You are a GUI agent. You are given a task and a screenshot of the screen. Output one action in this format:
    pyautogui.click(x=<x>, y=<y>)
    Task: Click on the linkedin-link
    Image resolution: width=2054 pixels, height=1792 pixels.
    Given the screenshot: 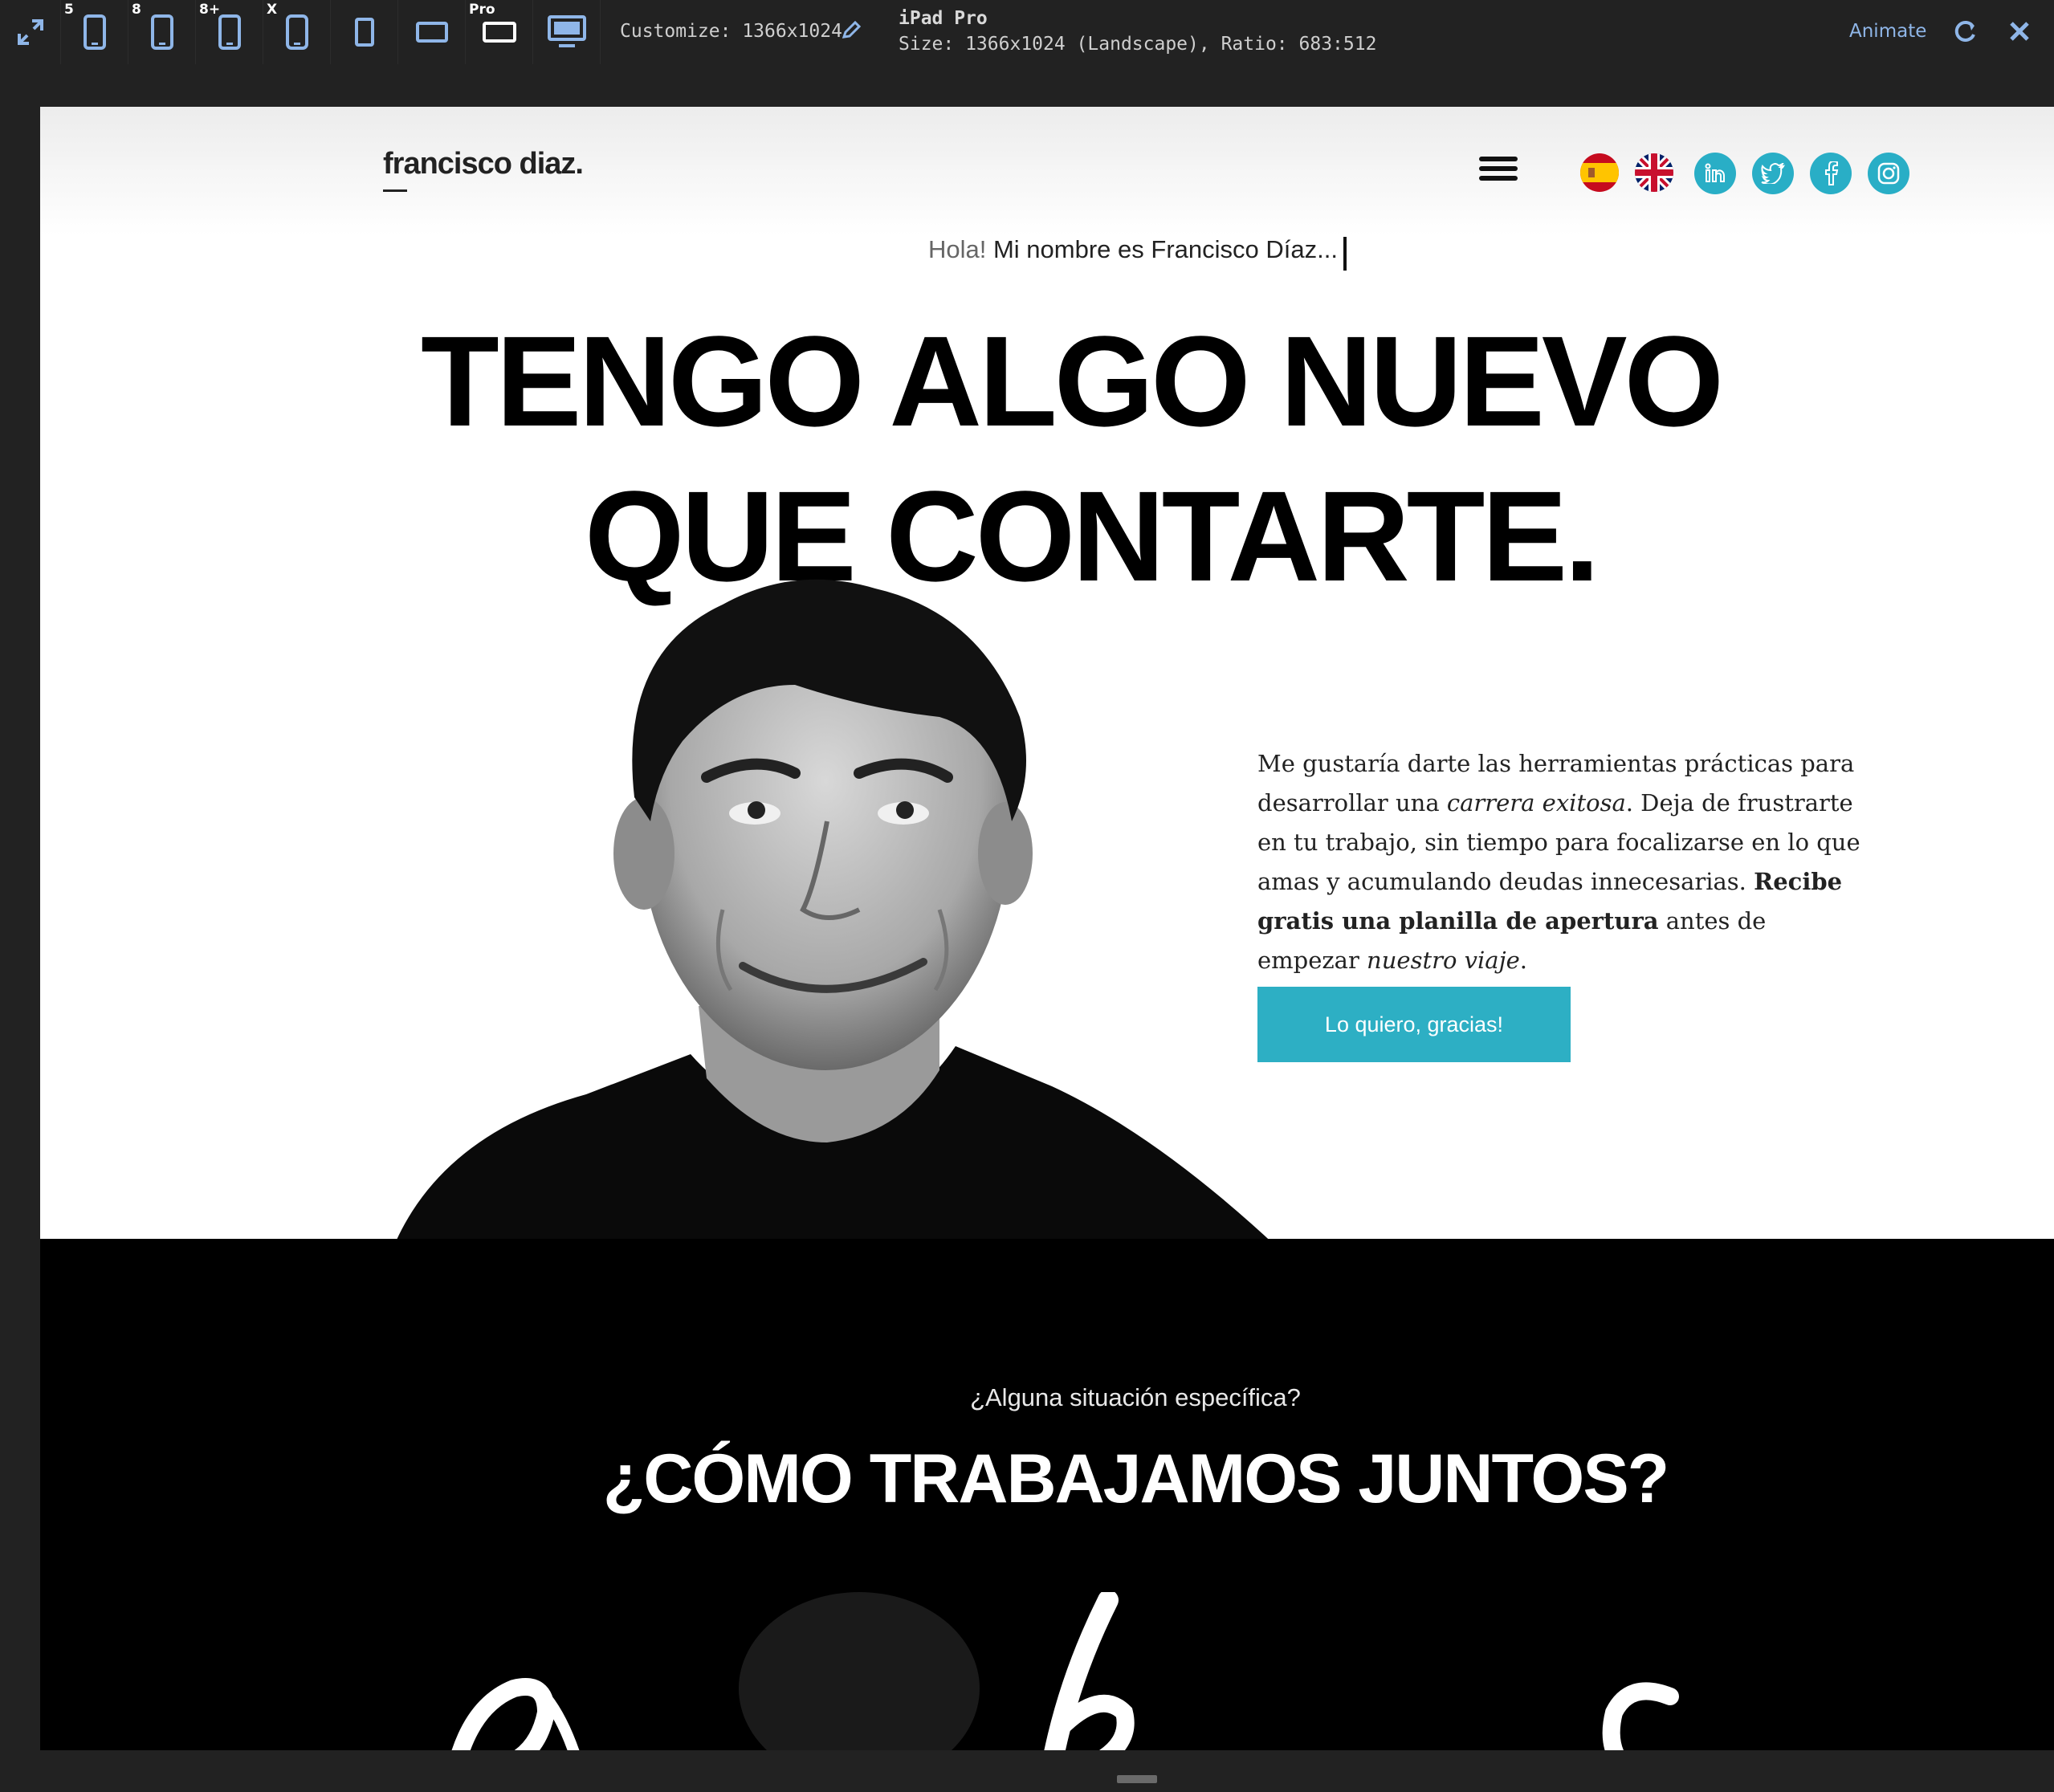 What is the action you would take?
    pyautogui.click(x=1715, y=173)
    